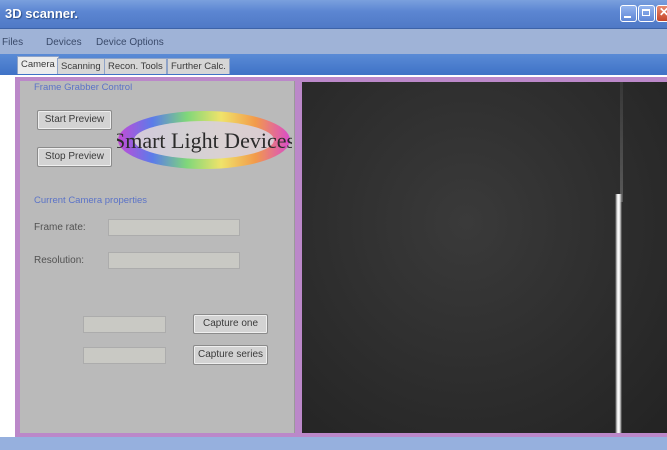 This screenshot has height=450, width=667. Describe the element at coordinates (74, 157) in the screenshot. I see `stop-preview-button: Stop Preview` at that location.